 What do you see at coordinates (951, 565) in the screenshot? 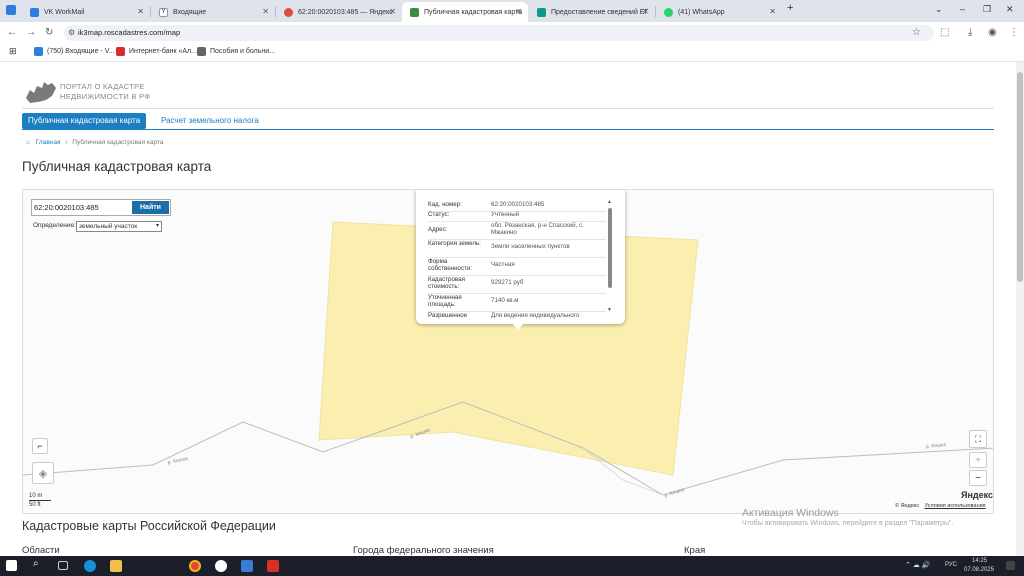
I see `language-indicator: РУС` at bounding box center [951, 565].